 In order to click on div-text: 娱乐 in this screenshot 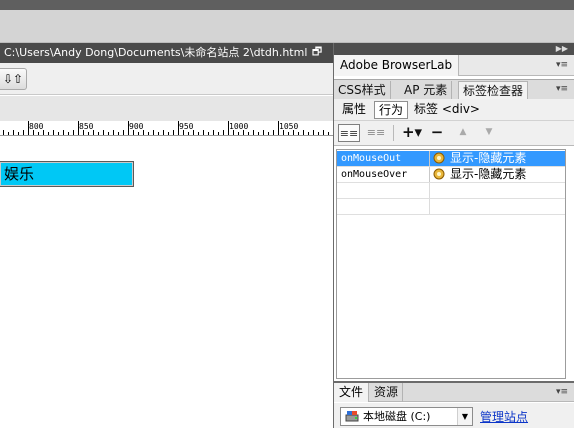, I will do `click(19, 174)`.